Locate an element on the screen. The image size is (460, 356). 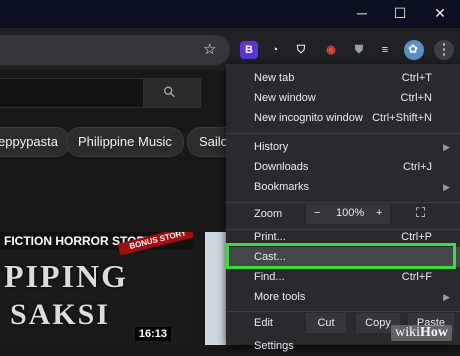
search-input is located at coordinates (72, 93).